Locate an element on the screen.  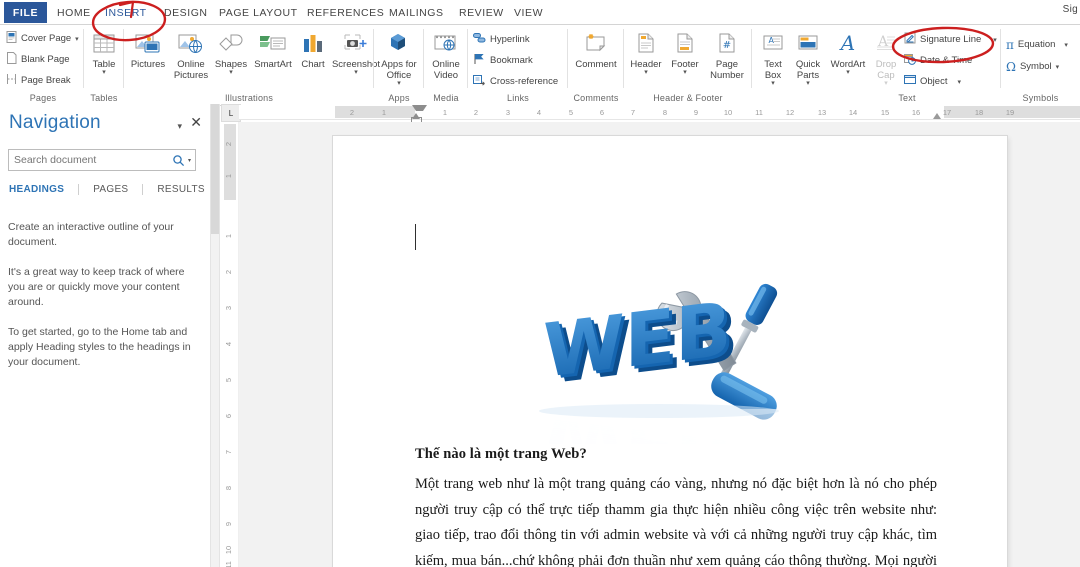
online-video-button: Online Video is located at coordinates (446, 54).